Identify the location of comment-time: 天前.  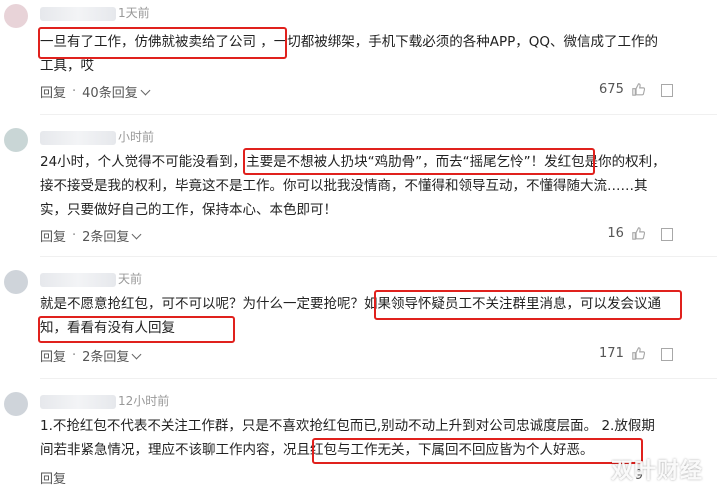
(130, 279).